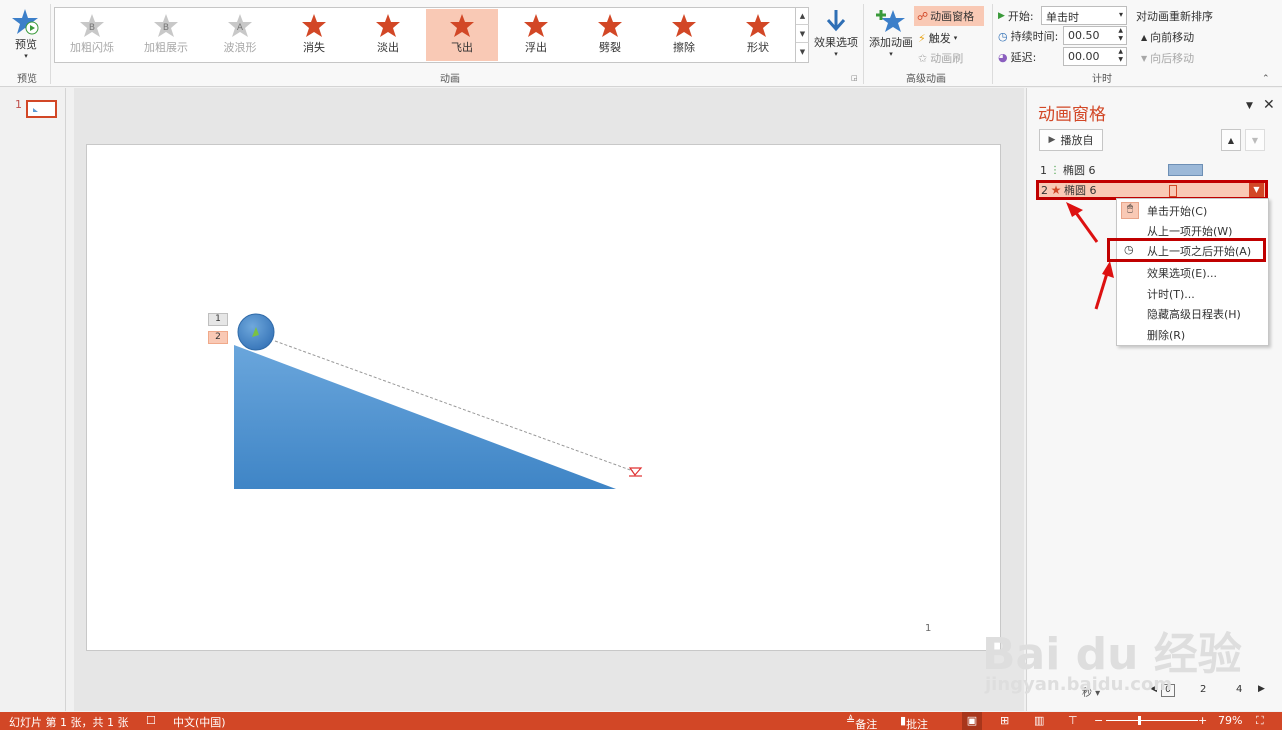 The height and width of the screenshot is (730, 1282). I want to click on slide-shapes, so click(438, 401).